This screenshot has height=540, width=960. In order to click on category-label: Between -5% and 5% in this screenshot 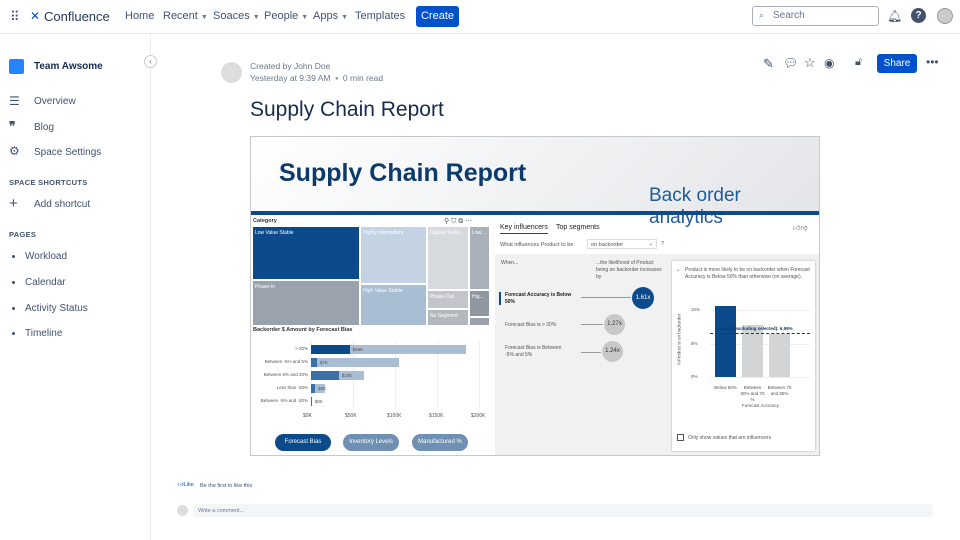, I will do `click(286, 361)`.